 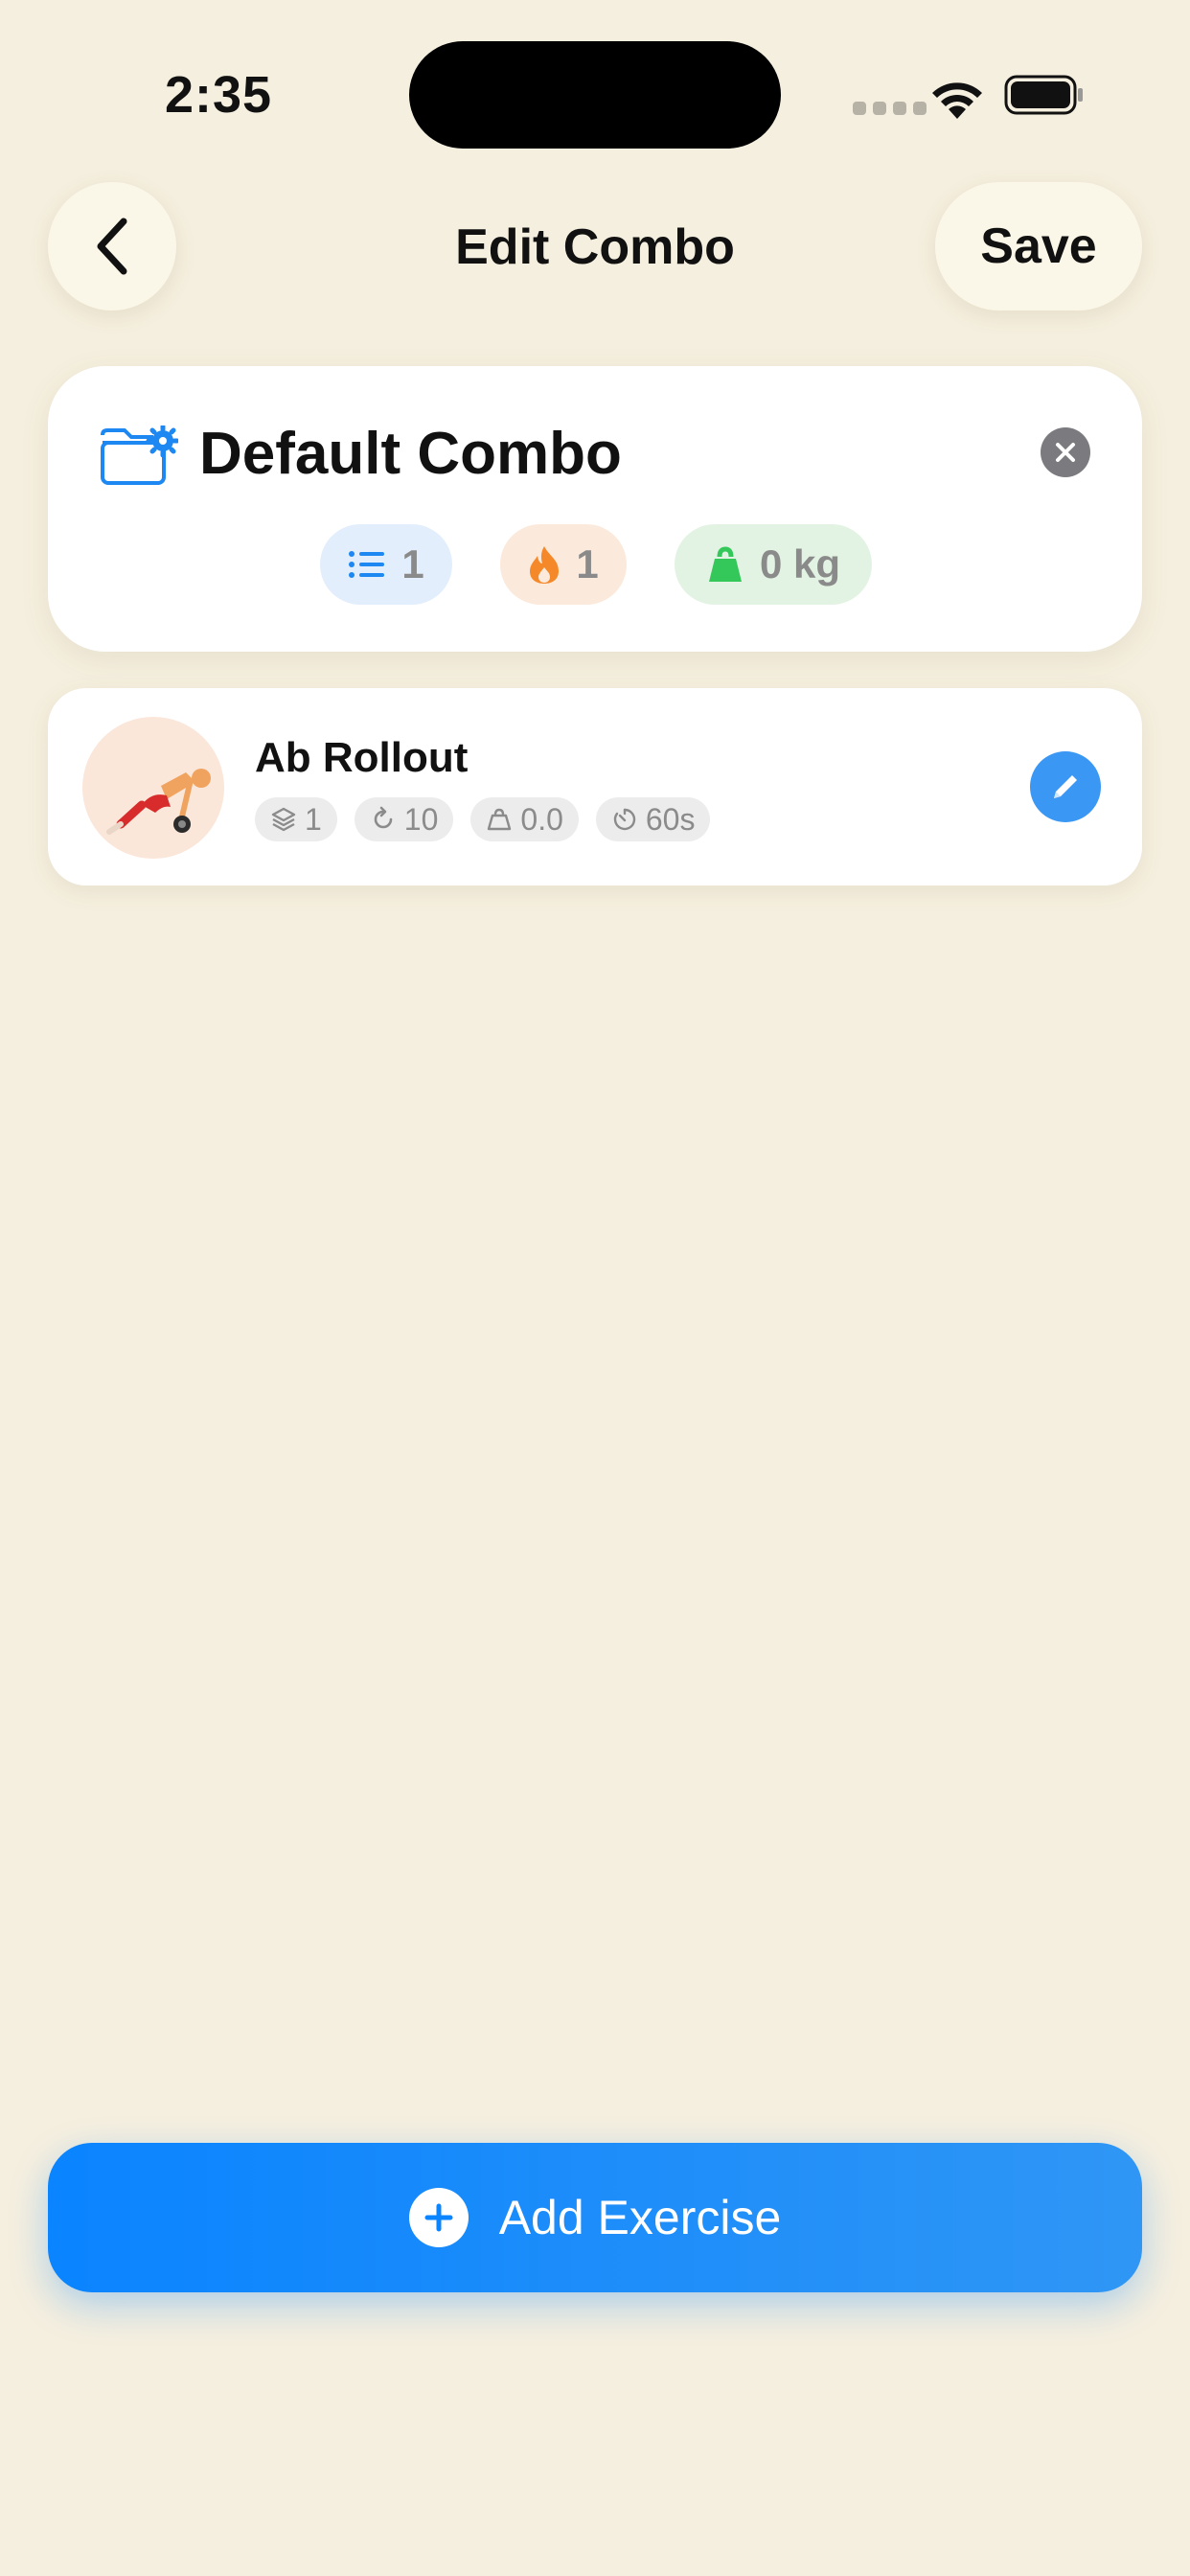 I want to click on rest-value: 60s, so click(x=670, y=819).